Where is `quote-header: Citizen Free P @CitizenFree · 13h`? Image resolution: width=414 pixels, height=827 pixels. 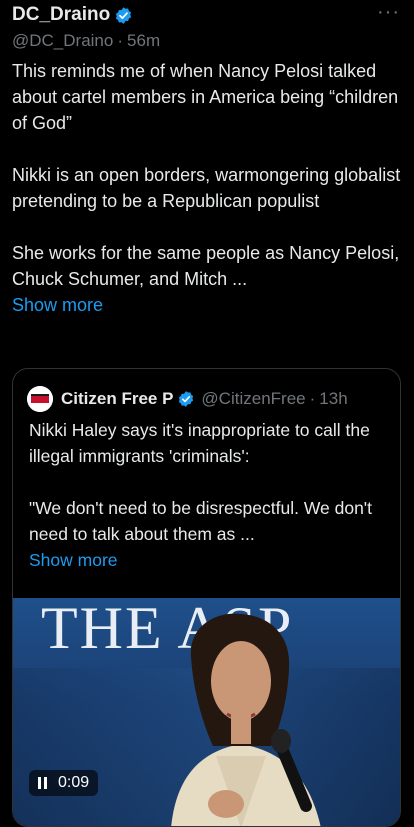
quote-header: Citizen Free P @CitizenFree · 13h is located at coordinates (187, 399).